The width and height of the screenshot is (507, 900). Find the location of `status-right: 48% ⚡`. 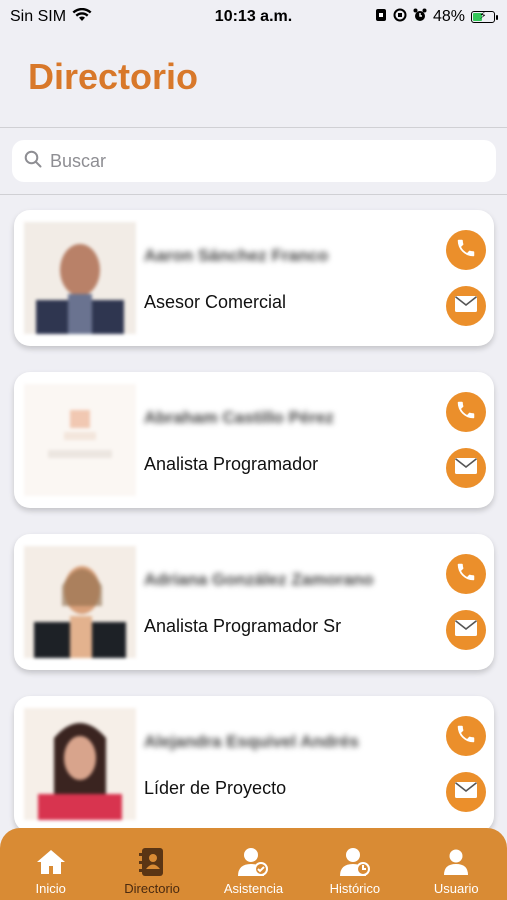

status-right: 48% ⚡ is located at coordinates (436, 17).